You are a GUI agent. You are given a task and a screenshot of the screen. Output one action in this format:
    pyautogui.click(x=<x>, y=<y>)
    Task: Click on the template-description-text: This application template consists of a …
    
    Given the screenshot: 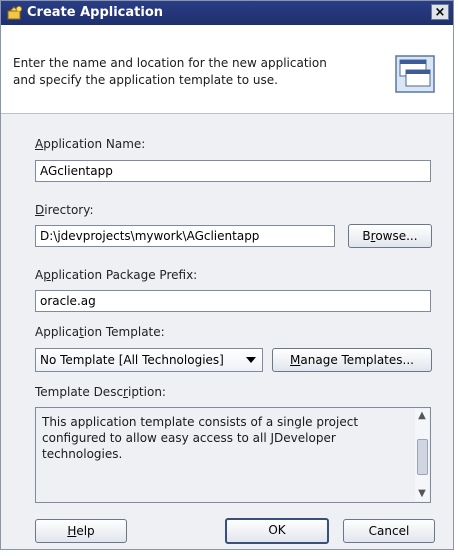 What is the action you would take?
    pyautogui.click(x=200, y=438)
    